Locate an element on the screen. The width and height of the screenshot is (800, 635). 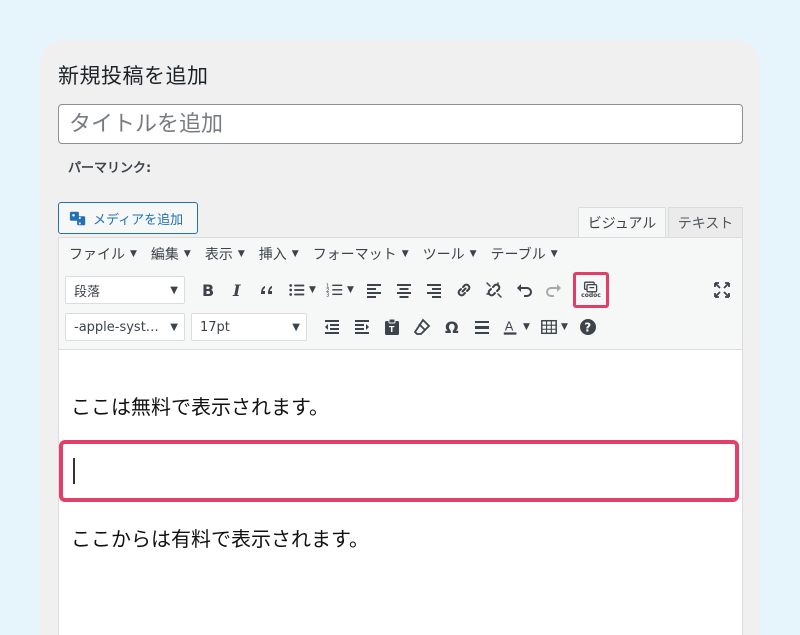
menu-format: フォーマット ▼ is located at coordinates (361, 254).